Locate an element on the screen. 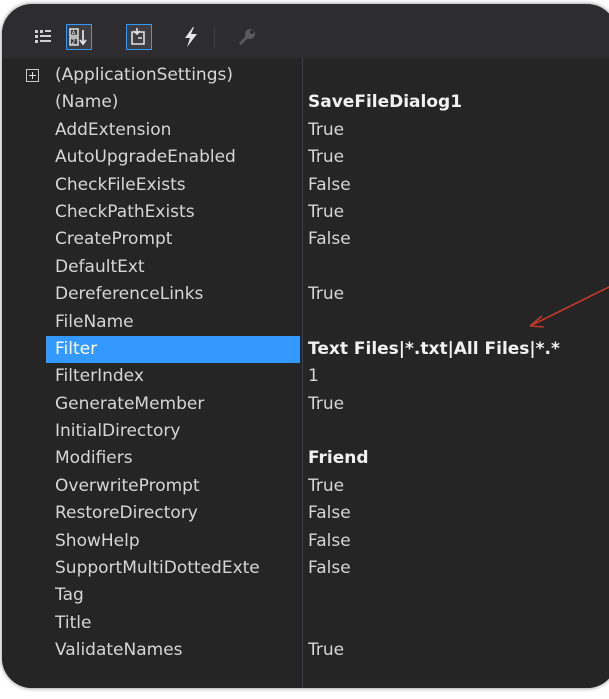 The height and width of the screenshot is (699, 609). property-name: (ApplicationSettings) is located at coordinates (177, 75).